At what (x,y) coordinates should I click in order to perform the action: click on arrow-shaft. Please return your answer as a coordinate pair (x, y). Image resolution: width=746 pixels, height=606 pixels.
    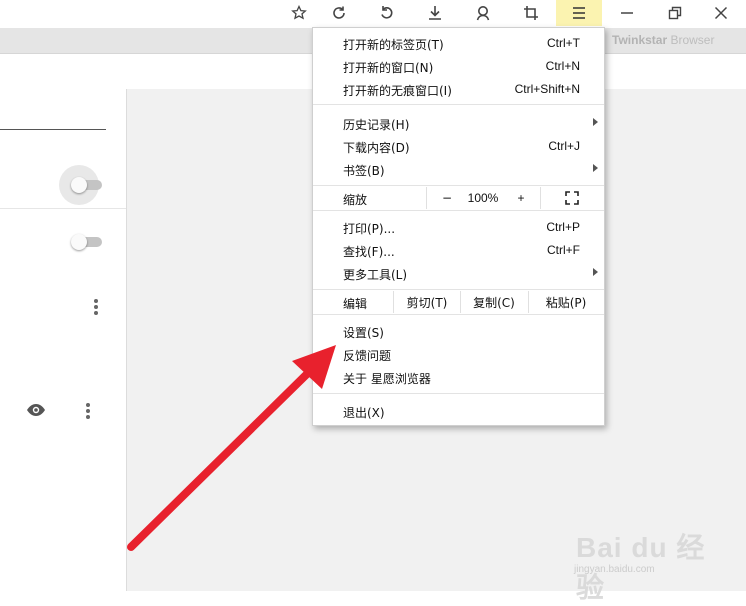
    Looking at the image, I should click on (220, 459).